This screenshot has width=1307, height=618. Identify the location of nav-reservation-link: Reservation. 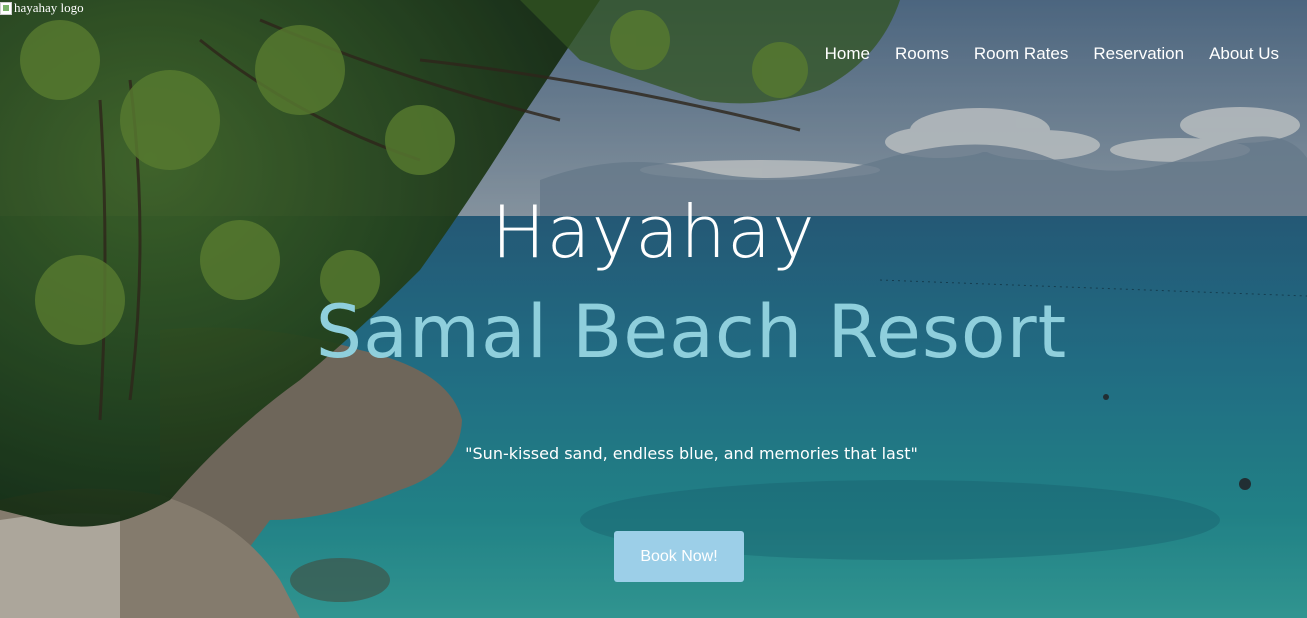
(1138, 54).